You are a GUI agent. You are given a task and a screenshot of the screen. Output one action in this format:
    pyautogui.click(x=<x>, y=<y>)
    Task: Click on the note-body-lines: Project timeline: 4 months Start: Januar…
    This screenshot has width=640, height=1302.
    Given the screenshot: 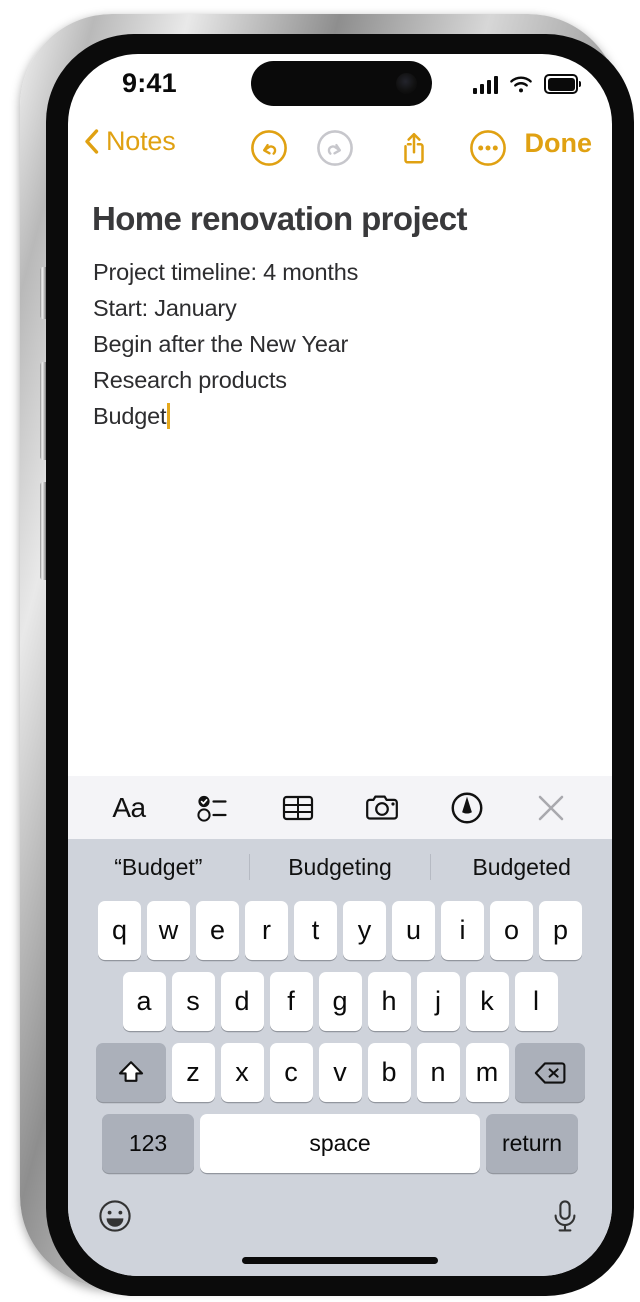 What is the action you would take?
    pyautogui.click(x=343, y=344)
    